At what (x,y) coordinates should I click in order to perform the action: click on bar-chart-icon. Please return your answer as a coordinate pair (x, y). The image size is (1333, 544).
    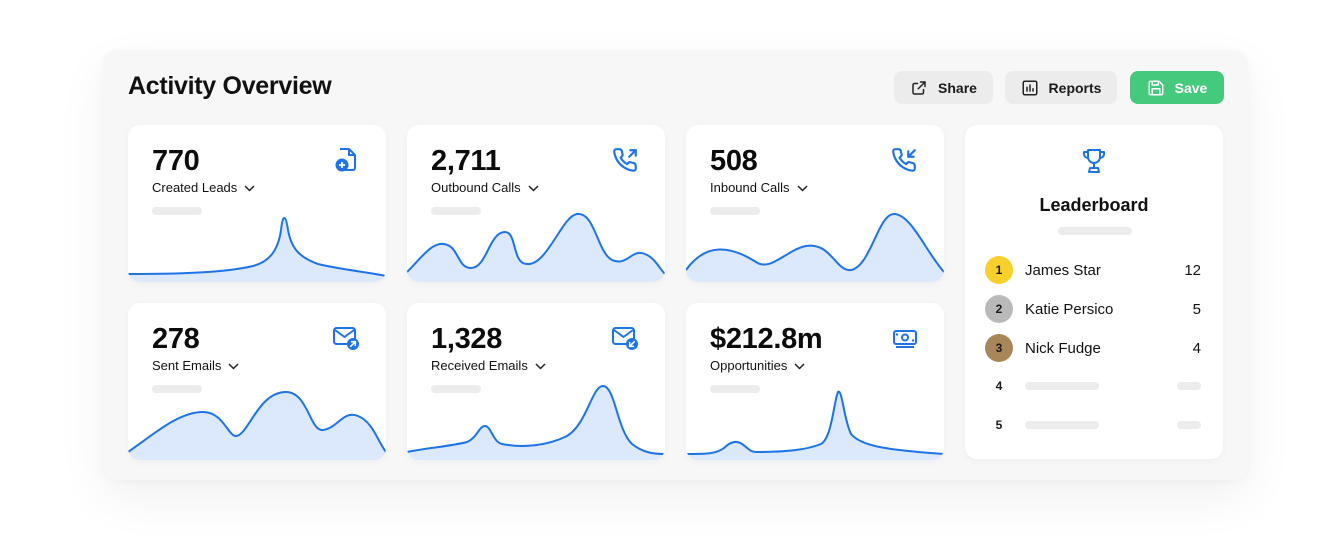
    Looking at the image, I should click on (1030, 88).